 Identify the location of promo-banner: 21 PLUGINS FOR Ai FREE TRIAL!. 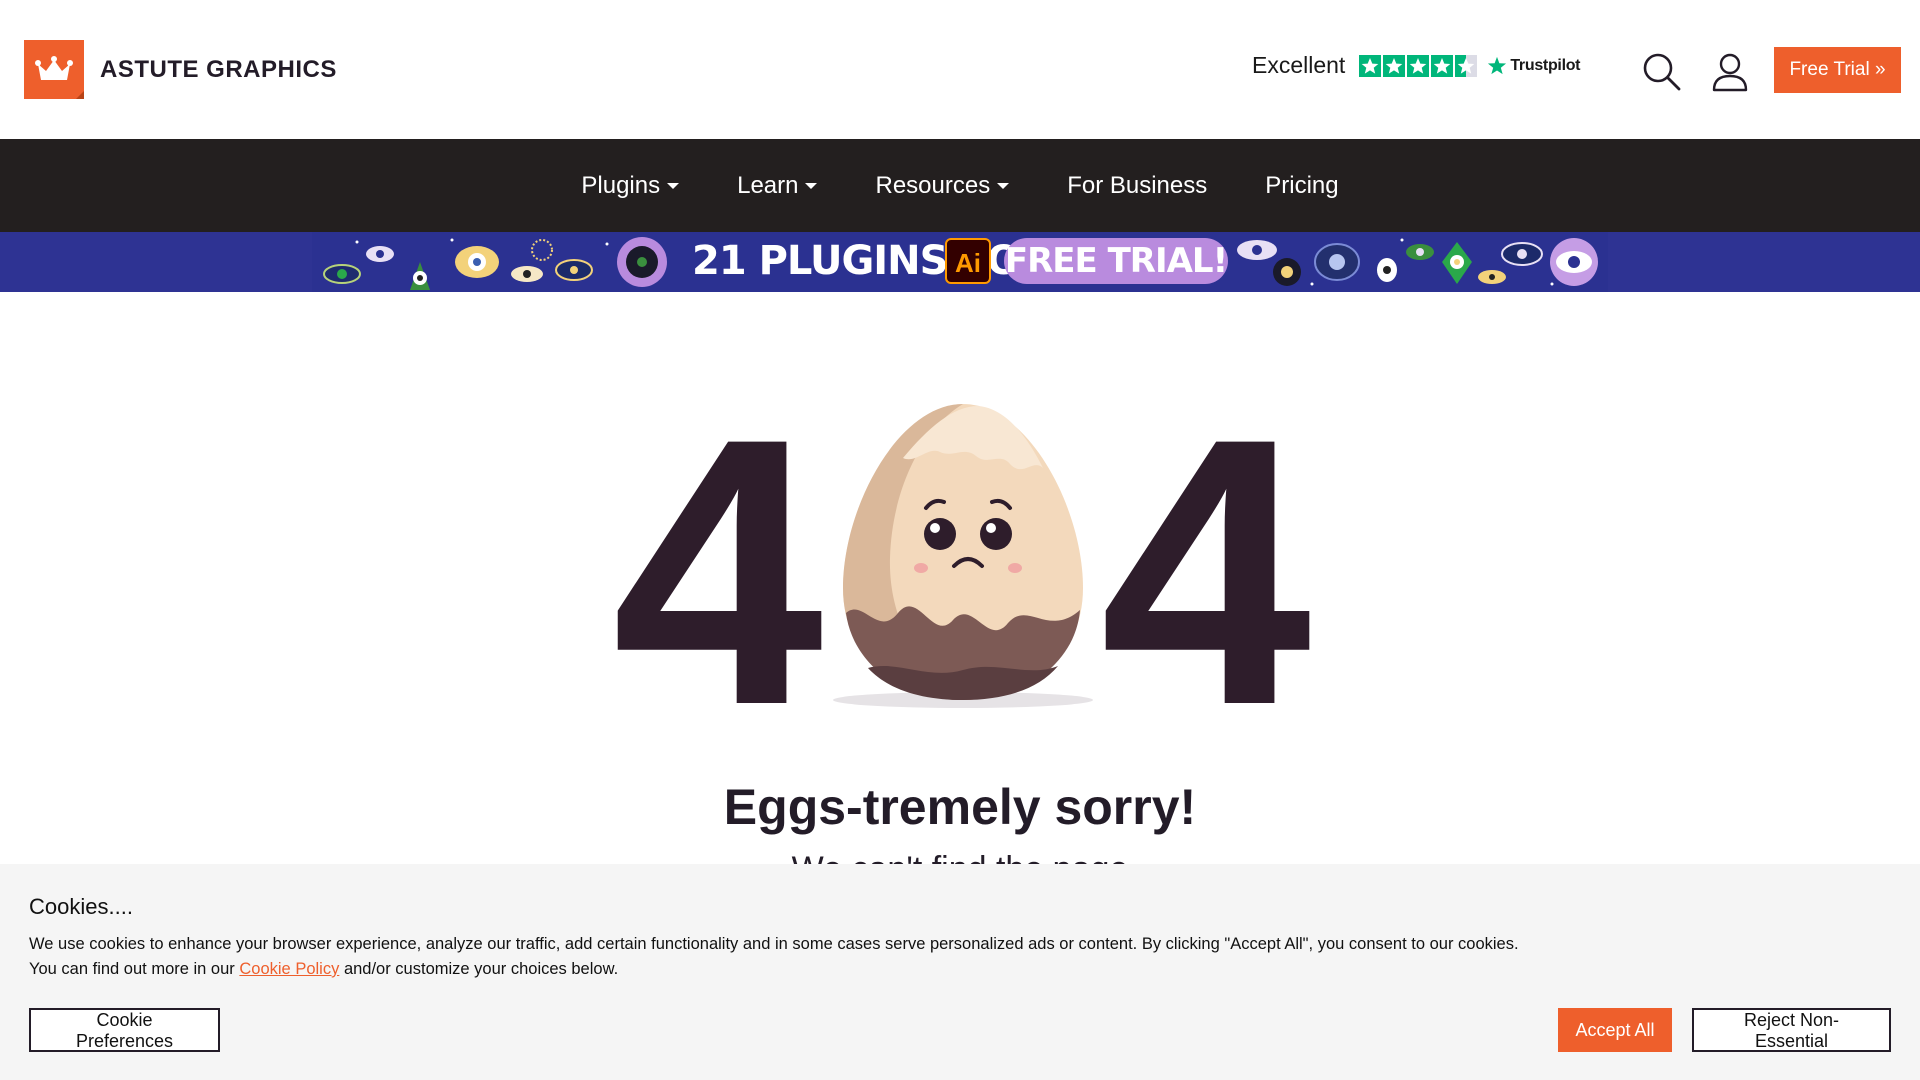
(960, 262).